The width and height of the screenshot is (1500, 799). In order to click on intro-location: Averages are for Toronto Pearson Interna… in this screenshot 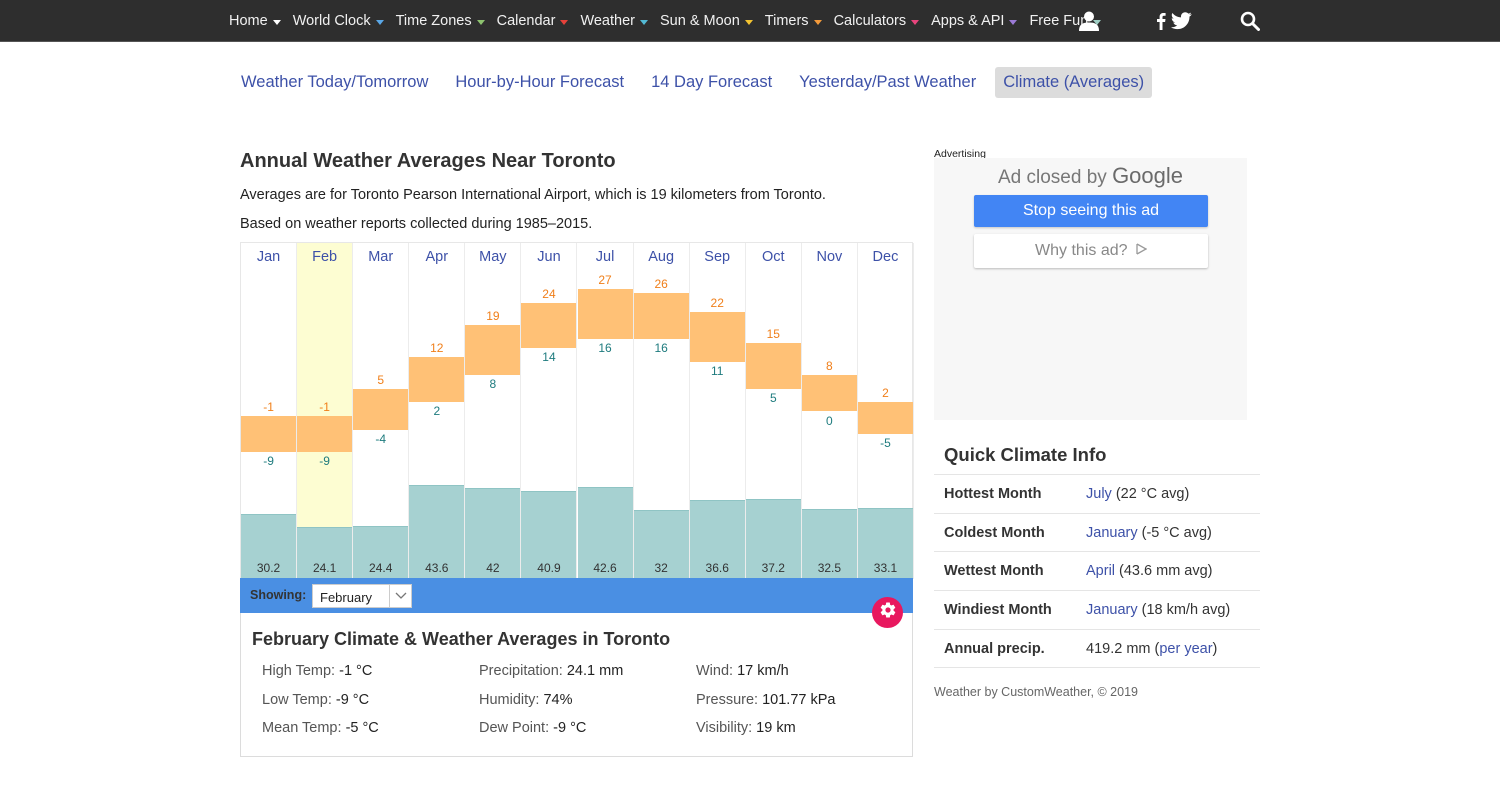, I will do `click(533, 195)`.